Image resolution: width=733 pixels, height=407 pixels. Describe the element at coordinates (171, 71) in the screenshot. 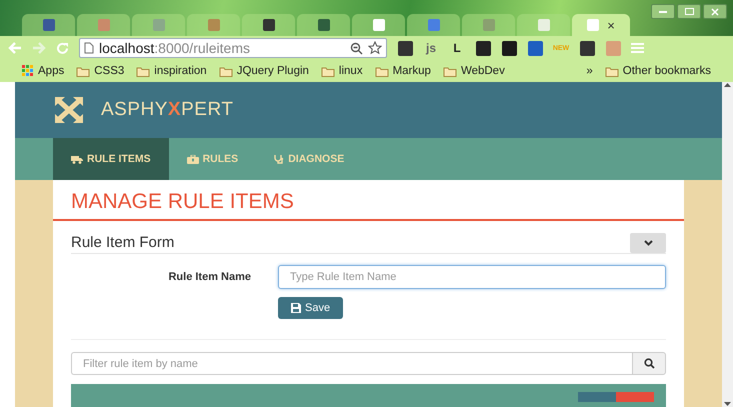

I see `bookmark-link: inspiration` at that location.